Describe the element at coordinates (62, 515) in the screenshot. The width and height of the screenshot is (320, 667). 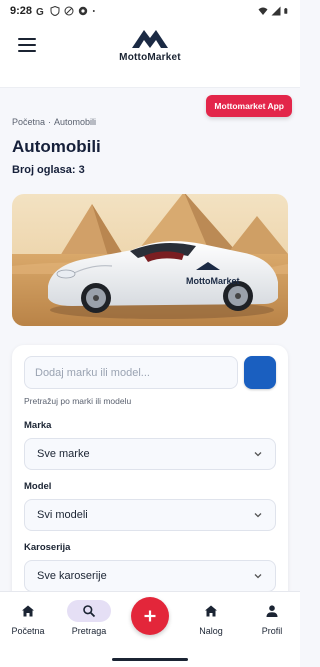
I see `model-select-value: Svi modeli` at that location.